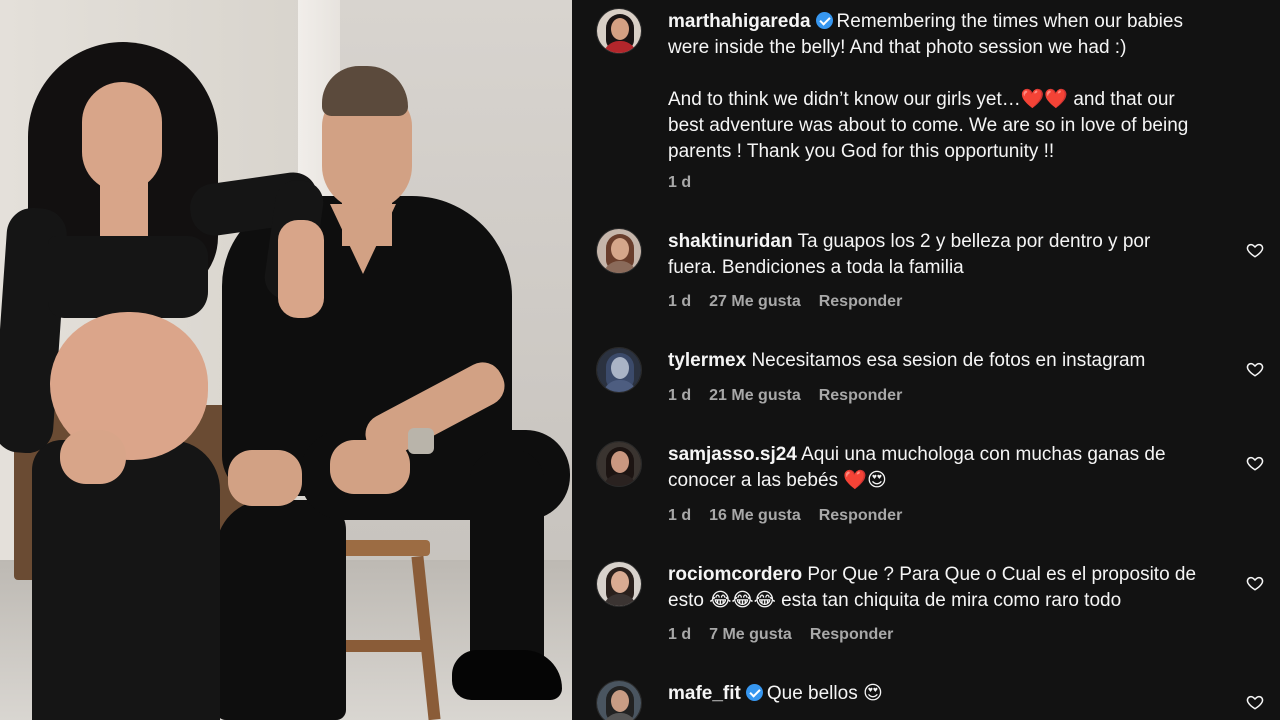 This screenshot has height=720, width=1280. I want to click on woman-face, so click(122, 137).